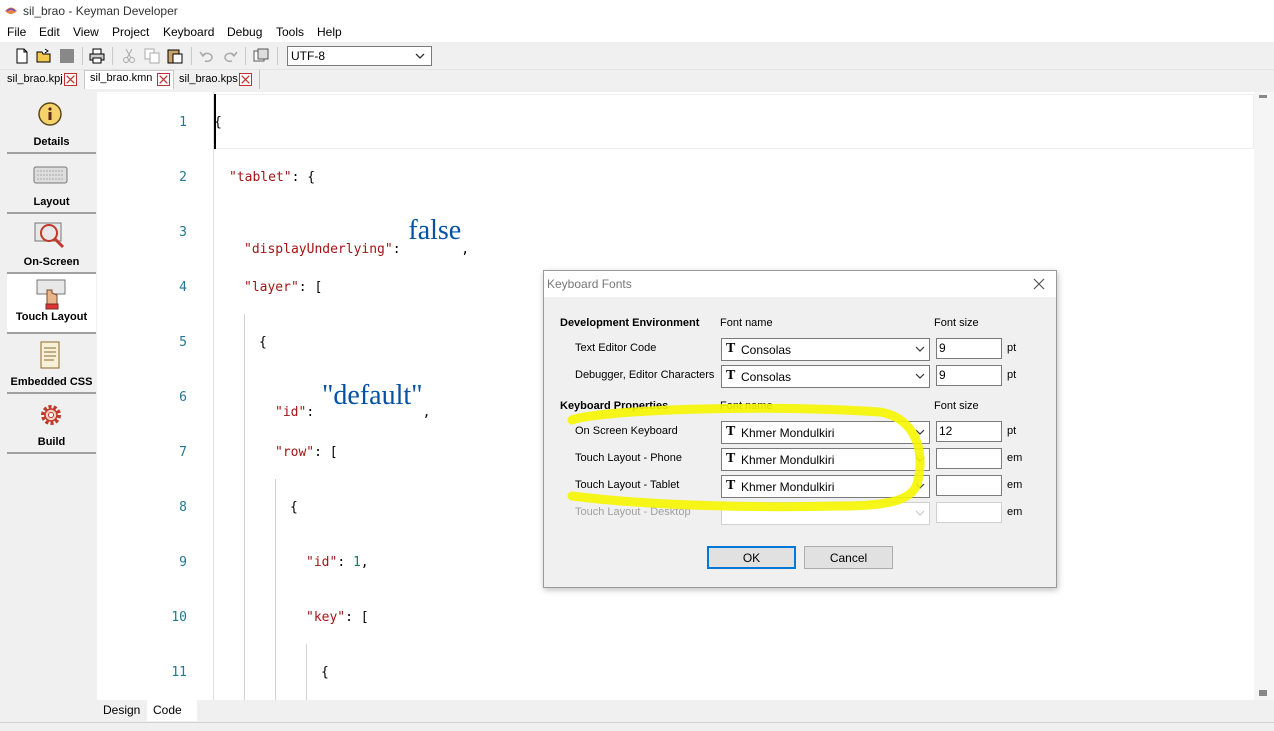  I want to click on on-screen-keyboard-icon, so click(49, 235).